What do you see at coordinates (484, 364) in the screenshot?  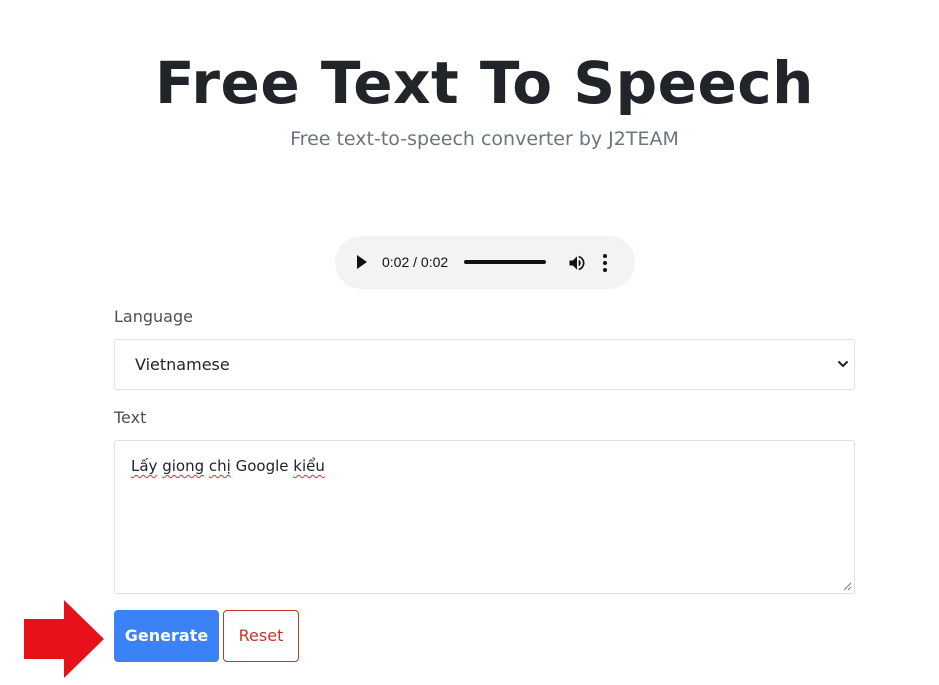 I see `language-select: Vietnamese` at bounding box center [484, 364].